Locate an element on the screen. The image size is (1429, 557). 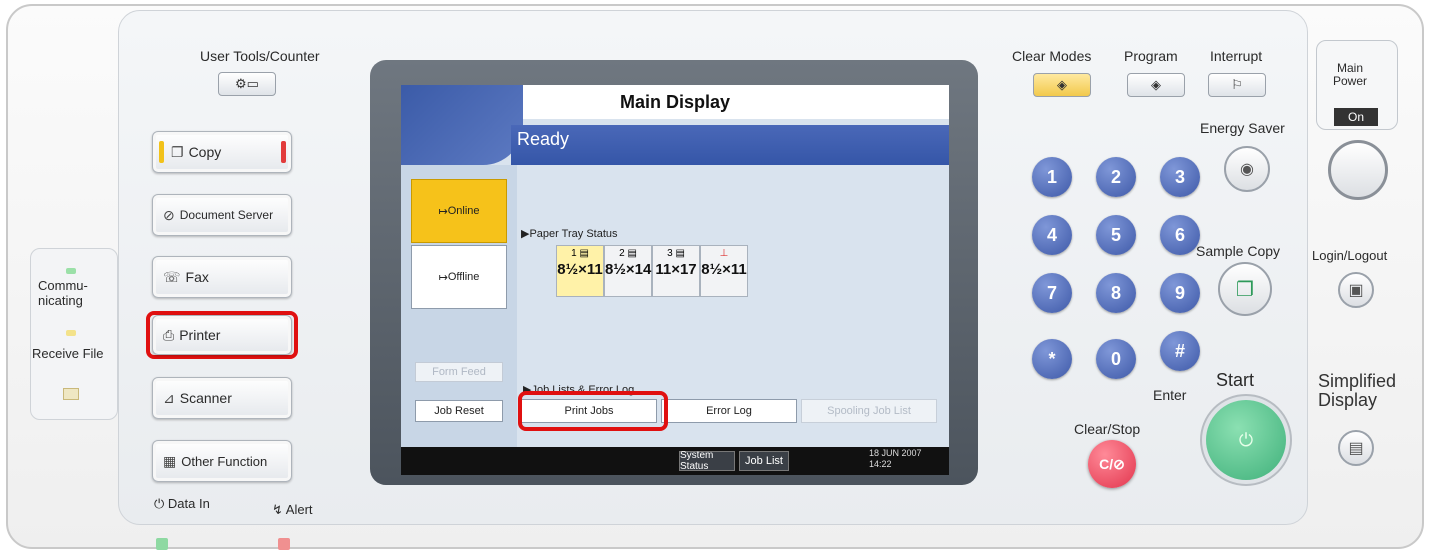
energy-saver-label: Energy Saver is located at coordinates (1242, 128).